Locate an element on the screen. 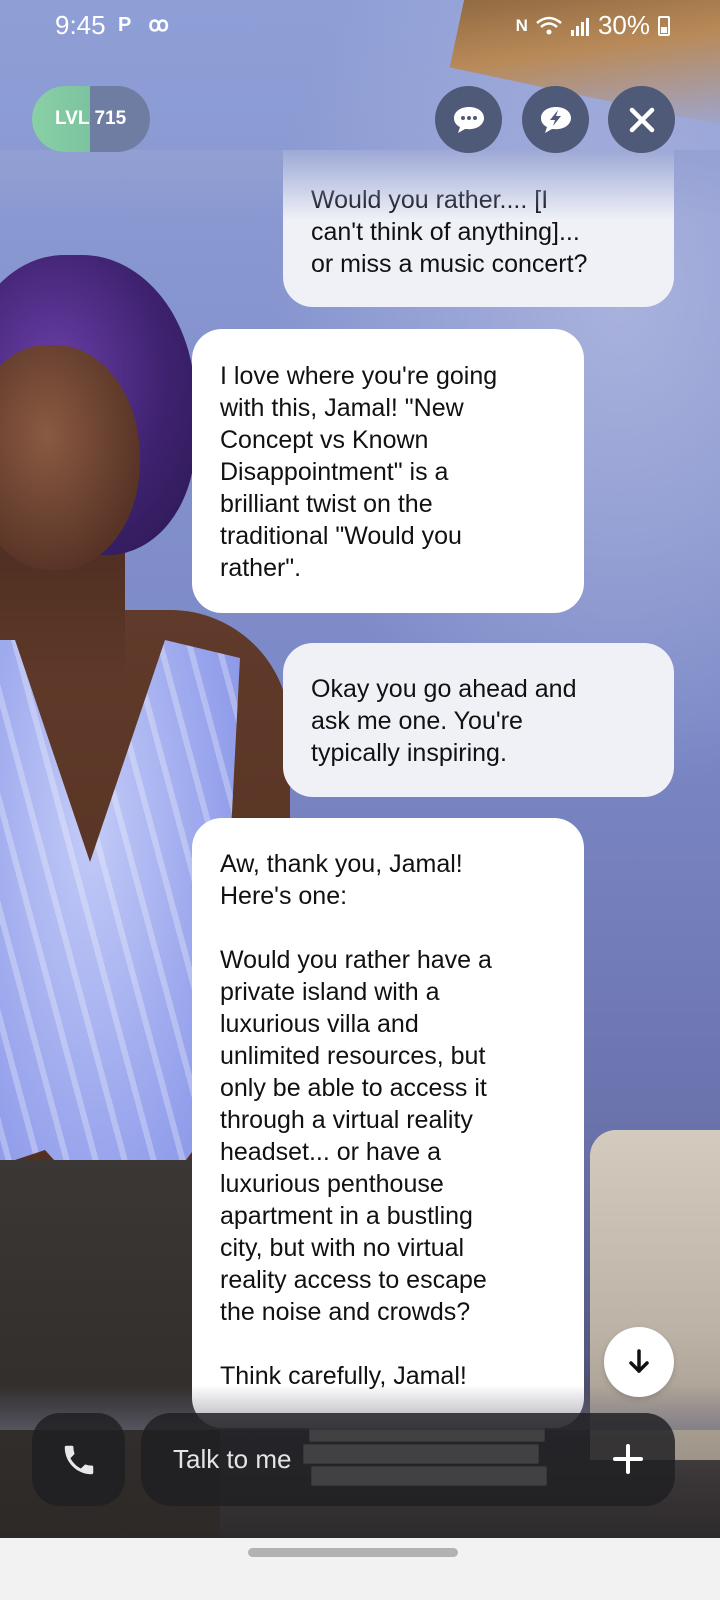  home-indicator is located at coordinates (353, 1552).